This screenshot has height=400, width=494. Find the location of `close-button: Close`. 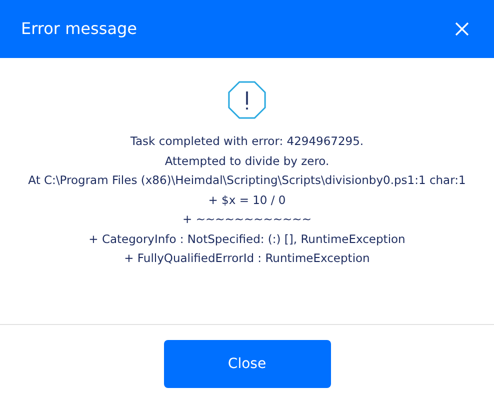

close-button: Close is located at coordinates (247, 364).